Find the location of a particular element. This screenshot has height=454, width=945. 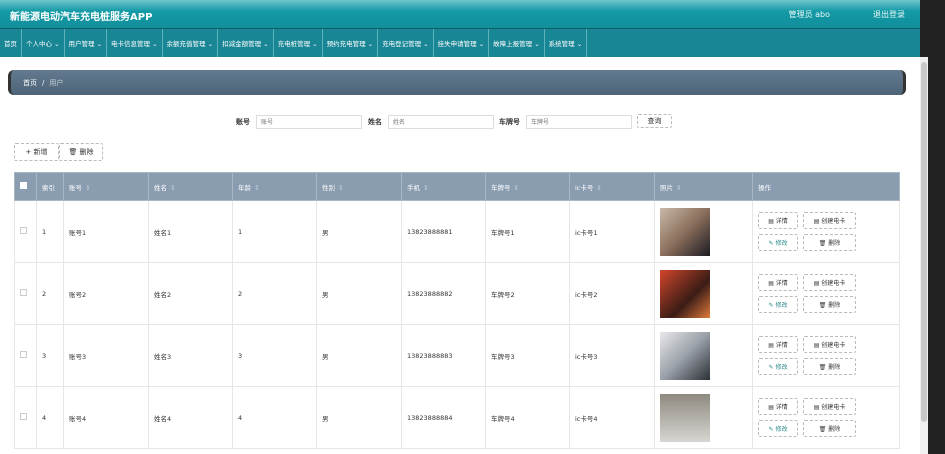

column-header-label: 操作 is located at coordinates (764, 187).